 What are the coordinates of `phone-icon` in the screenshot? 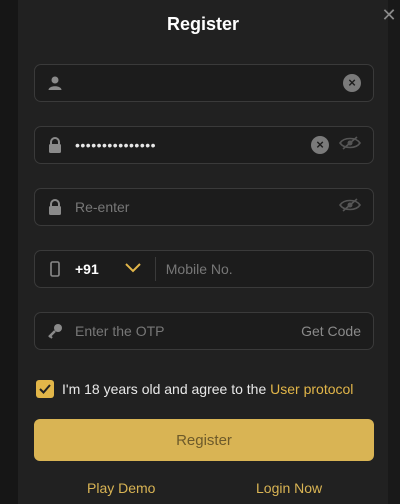 It's located at (55, 269).